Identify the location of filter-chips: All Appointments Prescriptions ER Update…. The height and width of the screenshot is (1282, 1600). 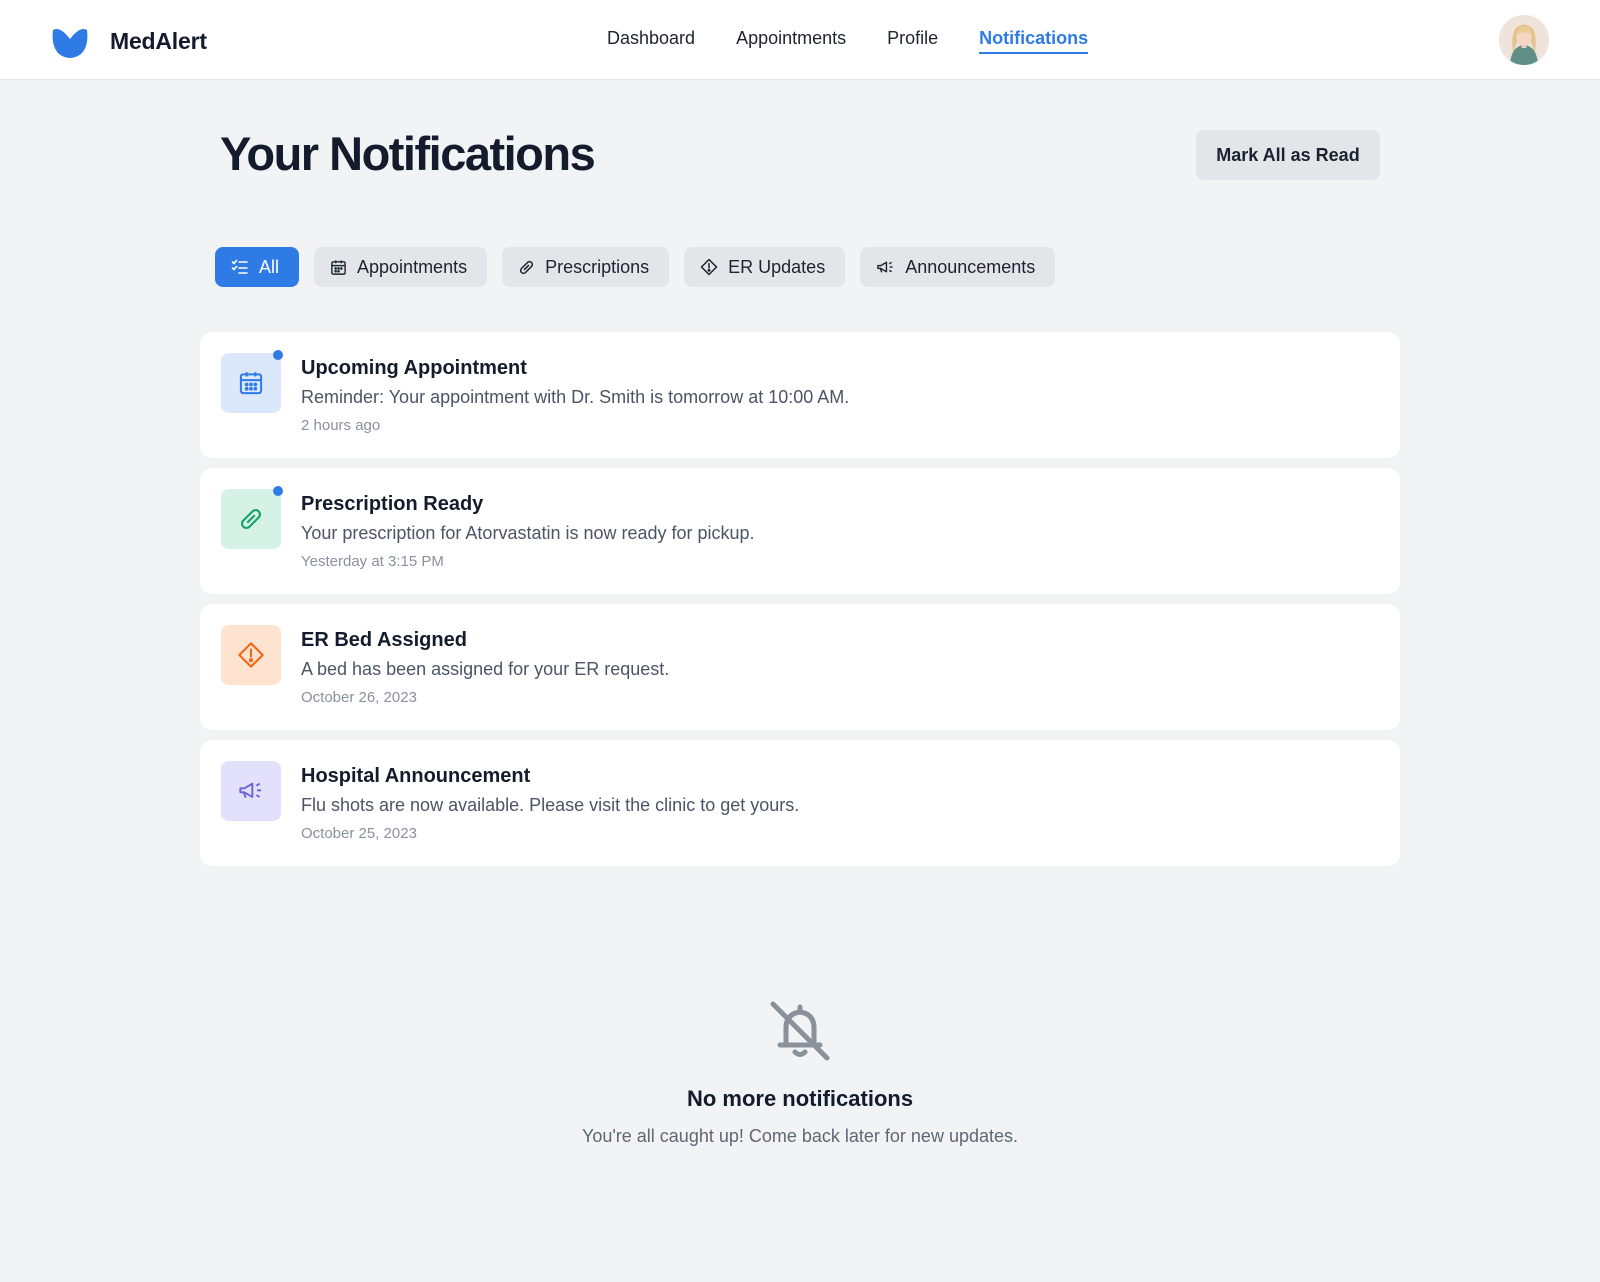
(642, 267).